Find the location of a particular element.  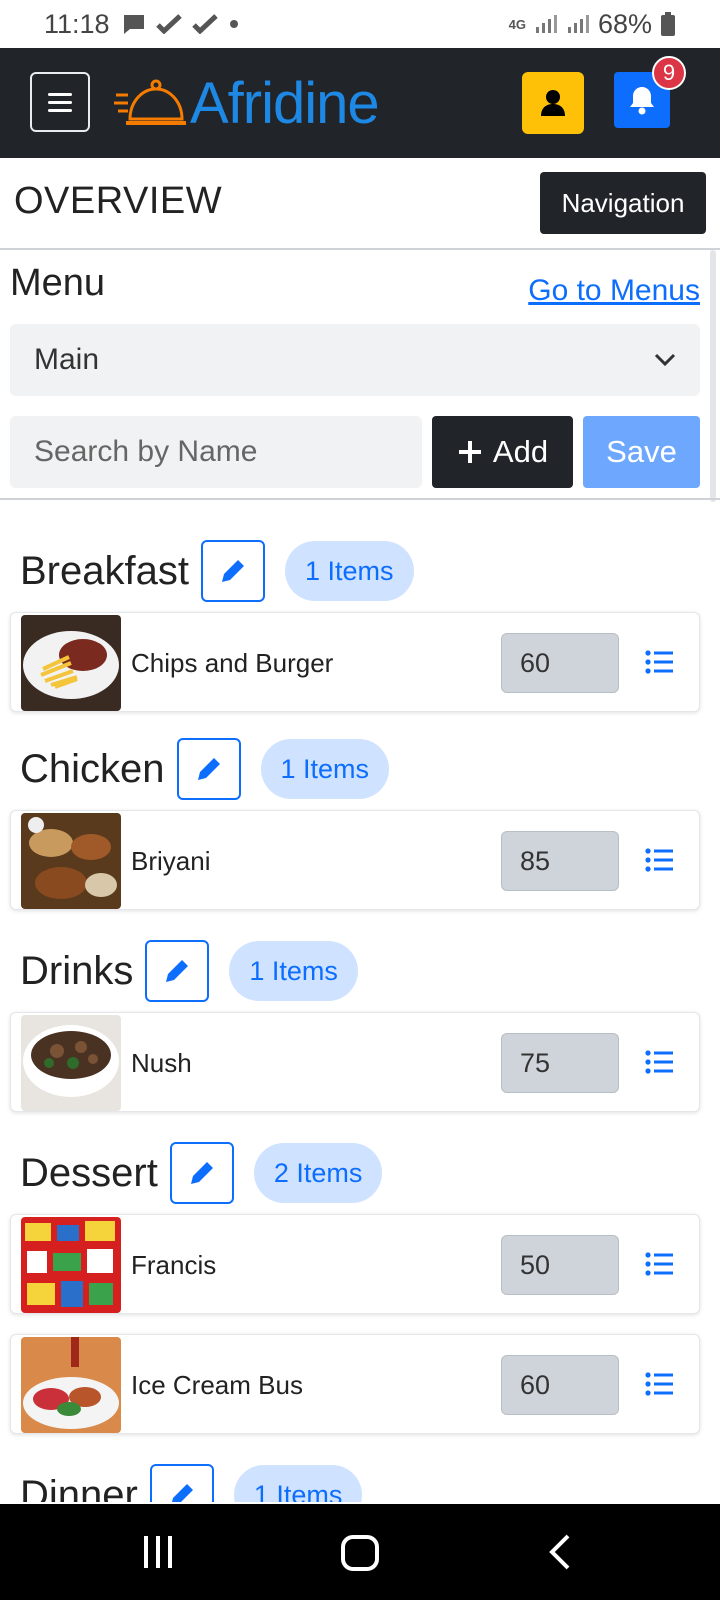

recent-apps-icon is located at coordinates (158, 1552).